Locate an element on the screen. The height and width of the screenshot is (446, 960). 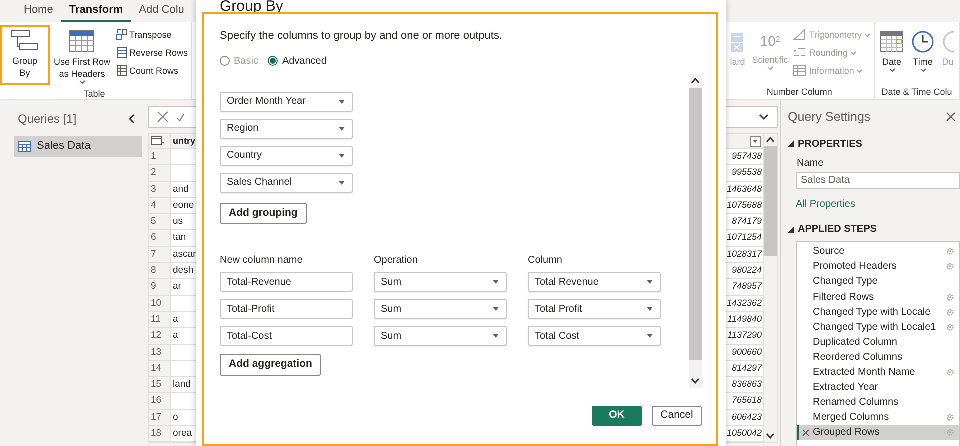
text-field: Total-Revenue is located at coordinates (286, 282).